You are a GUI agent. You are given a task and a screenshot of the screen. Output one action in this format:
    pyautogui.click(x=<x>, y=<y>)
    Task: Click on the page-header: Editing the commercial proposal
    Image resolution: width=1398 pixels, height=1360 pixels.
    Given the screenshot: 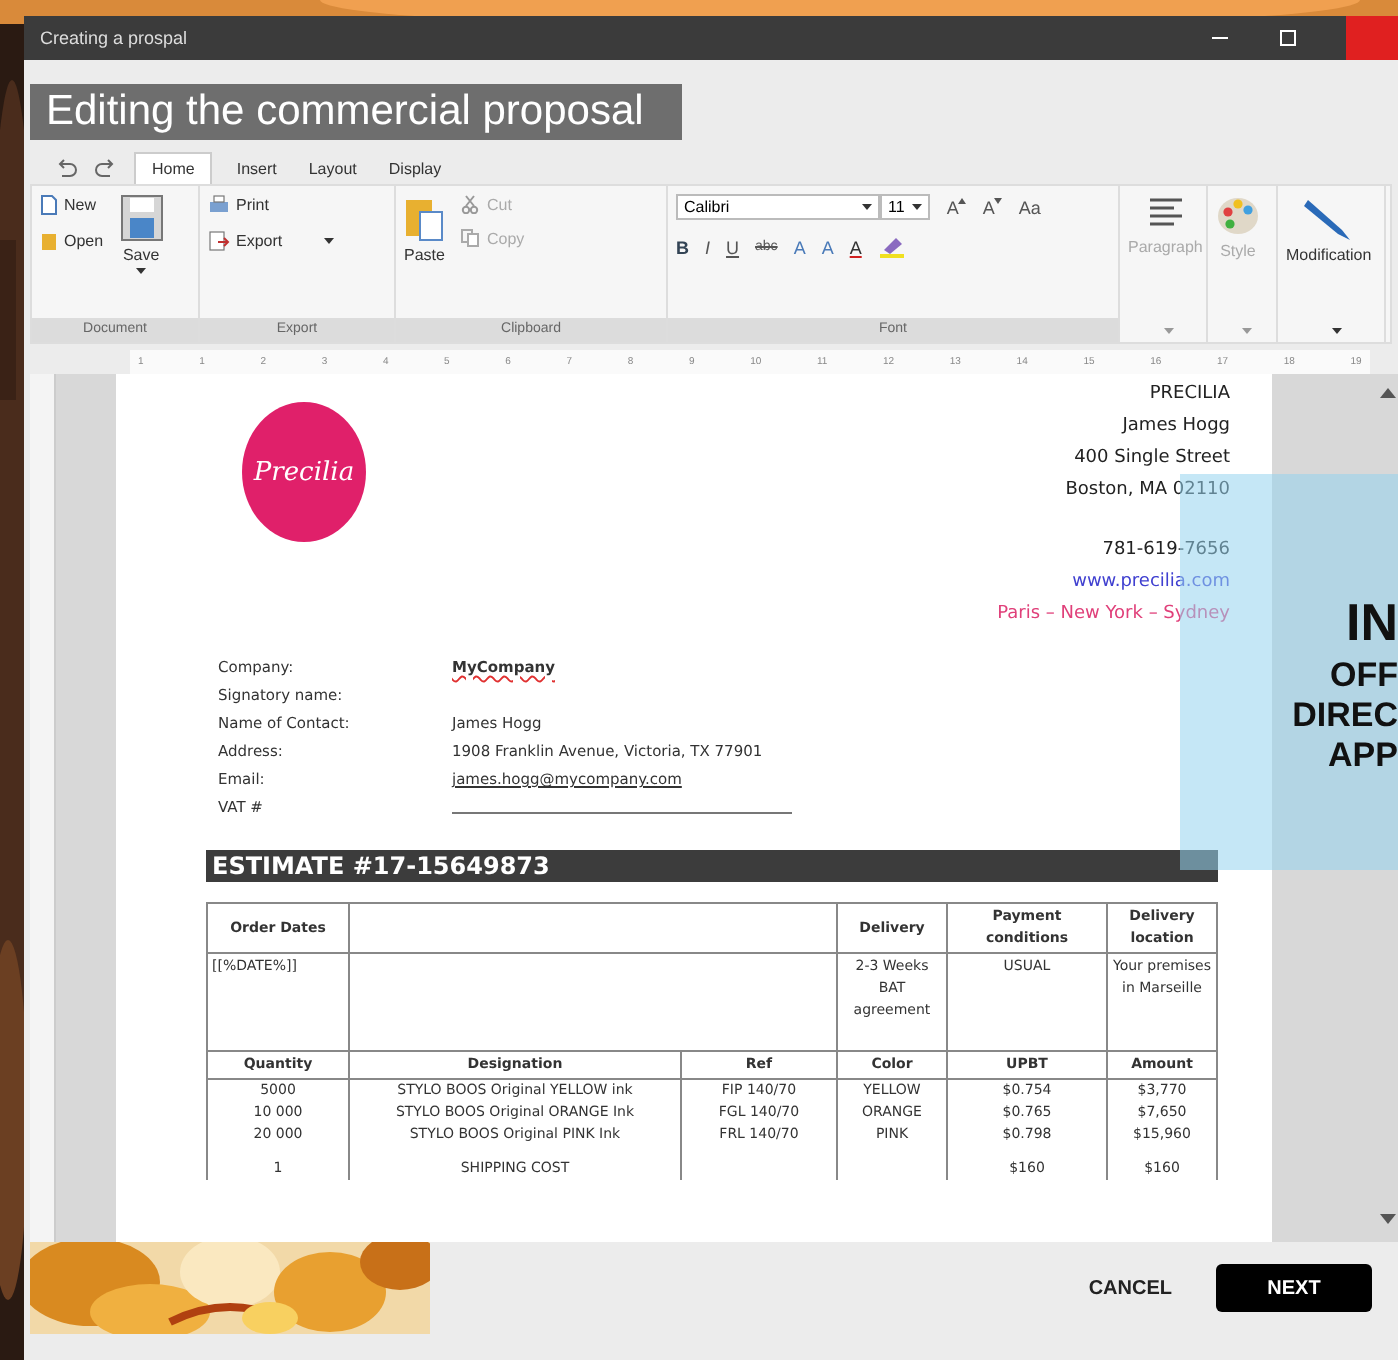 What is the action you would take?
    pyautogui.click(x=356, y=112)
    